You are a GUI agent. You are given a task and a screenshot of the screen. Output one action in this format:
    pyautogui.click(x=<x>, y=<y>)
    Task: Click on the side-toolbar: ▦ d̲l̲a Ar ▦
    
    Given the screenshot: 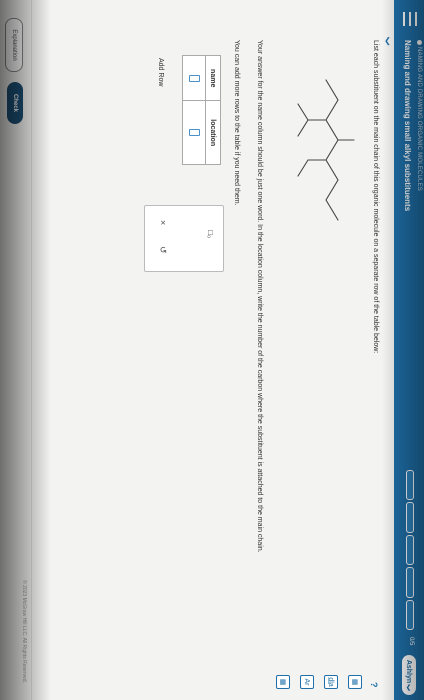 What is the action you would take?
    pyautogui.click(x=314, y=683)
    